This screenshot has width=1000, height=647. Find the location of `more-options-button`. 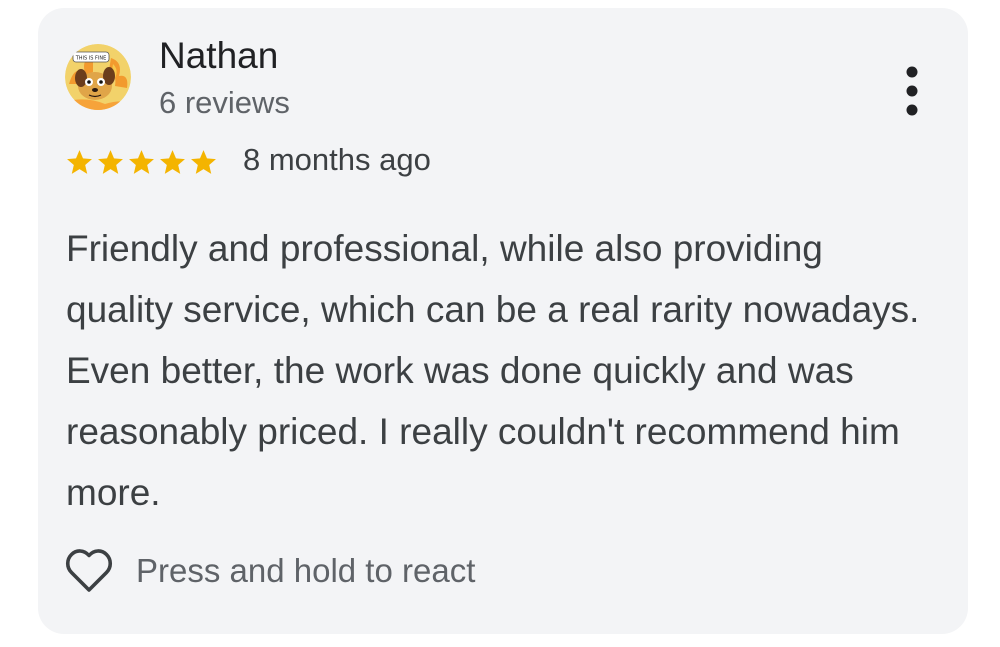

more-options-button is located at coordinates (912, 91).